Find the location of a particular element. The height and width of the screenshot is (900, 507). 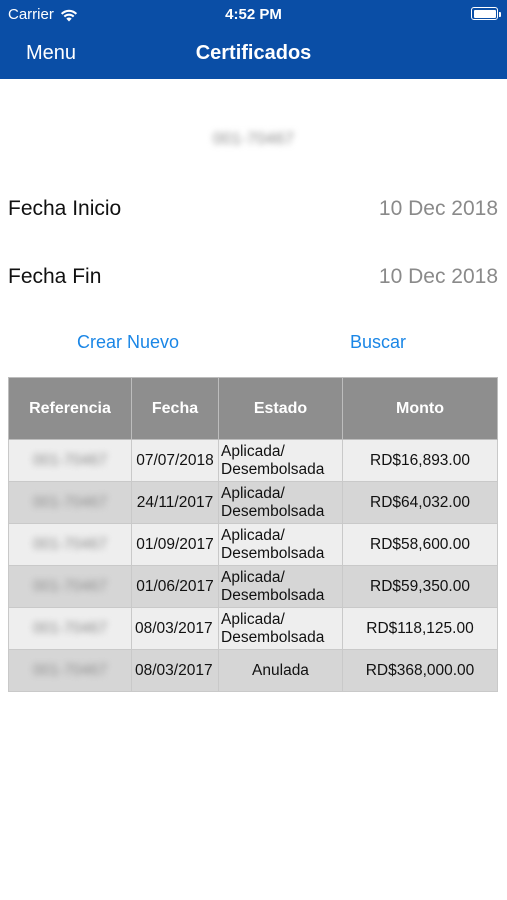

status-cell: Anulada is located at coordinates (280, 670).